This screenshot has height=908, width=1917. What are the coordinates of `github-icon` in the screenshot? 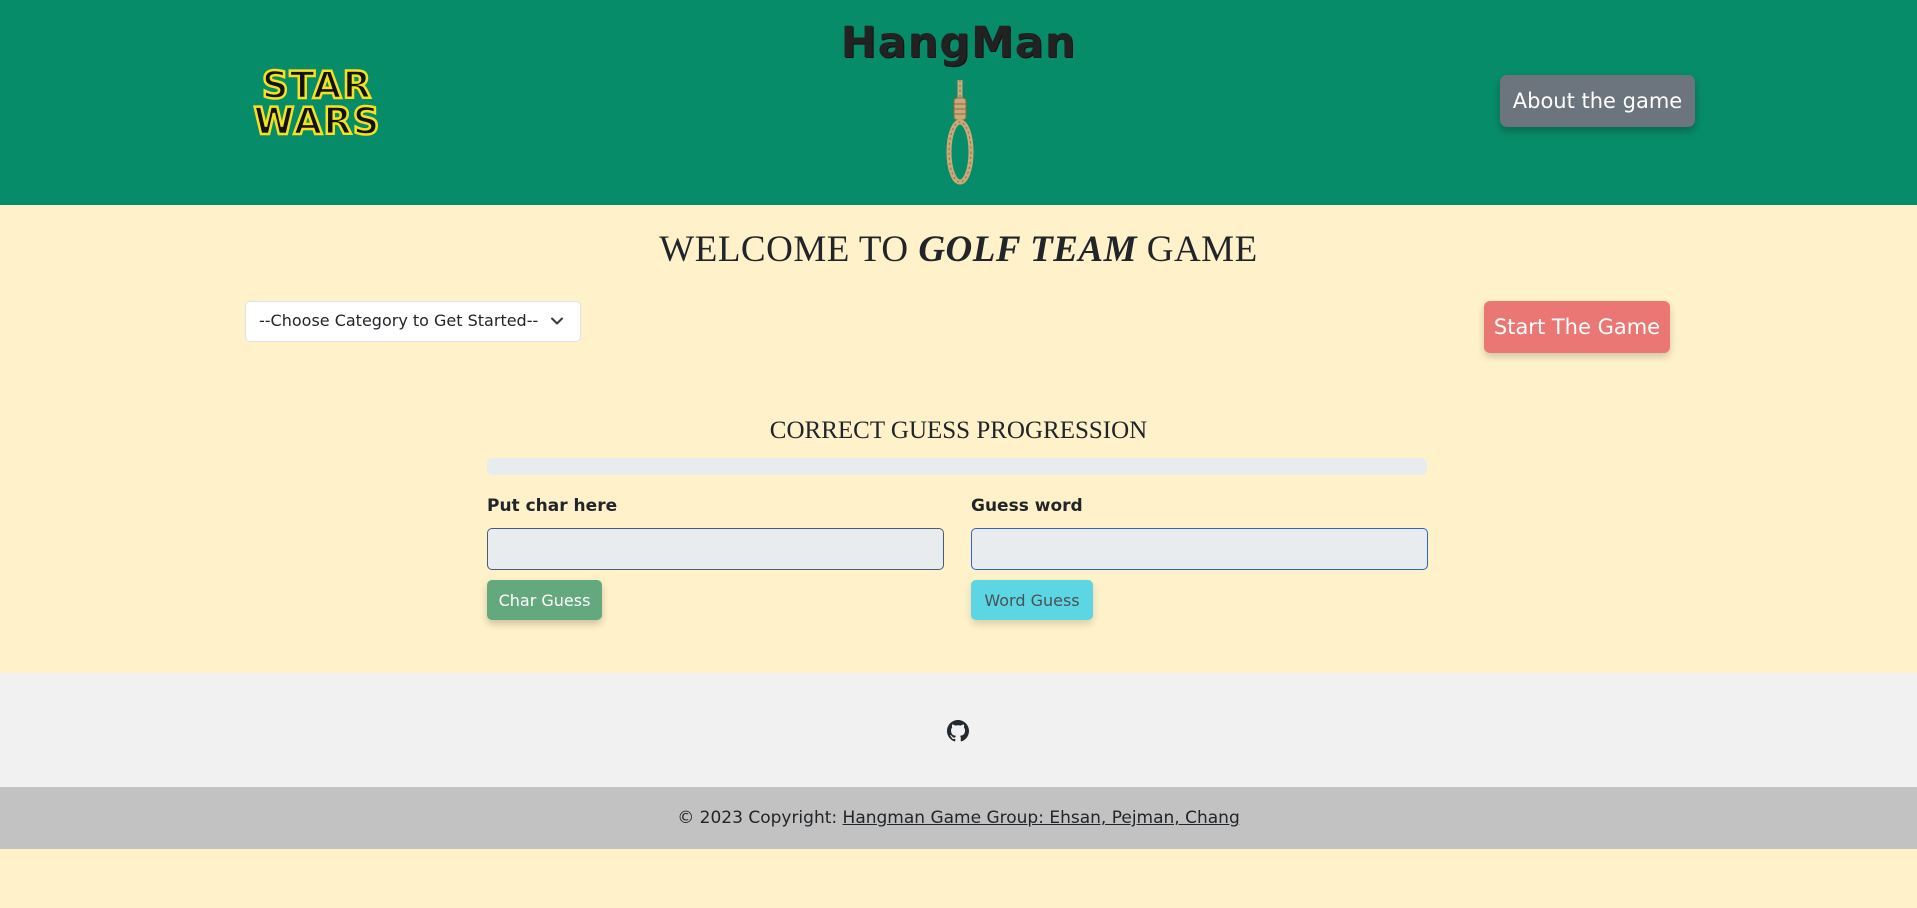 It's located at (958, 731).